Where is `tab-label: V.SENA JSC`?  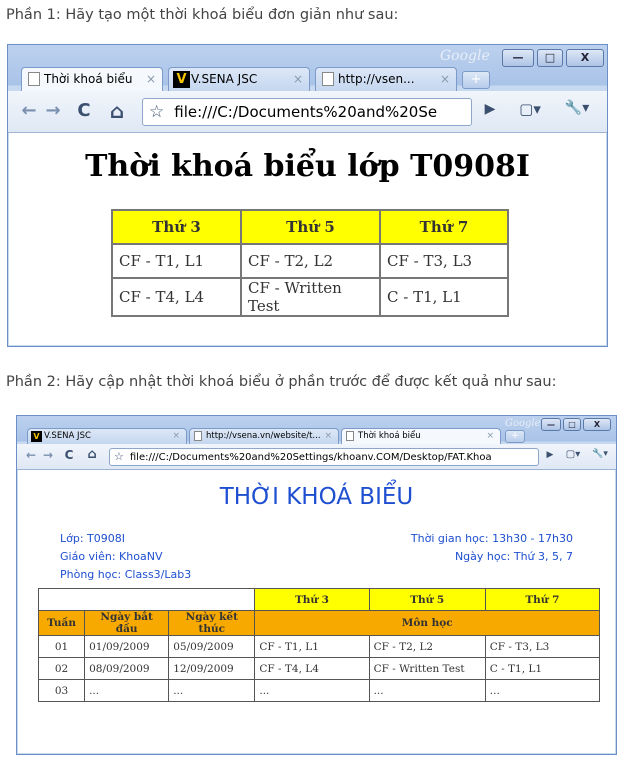
tab-label: V.SENA JSC is located at coordinates (224, 79).